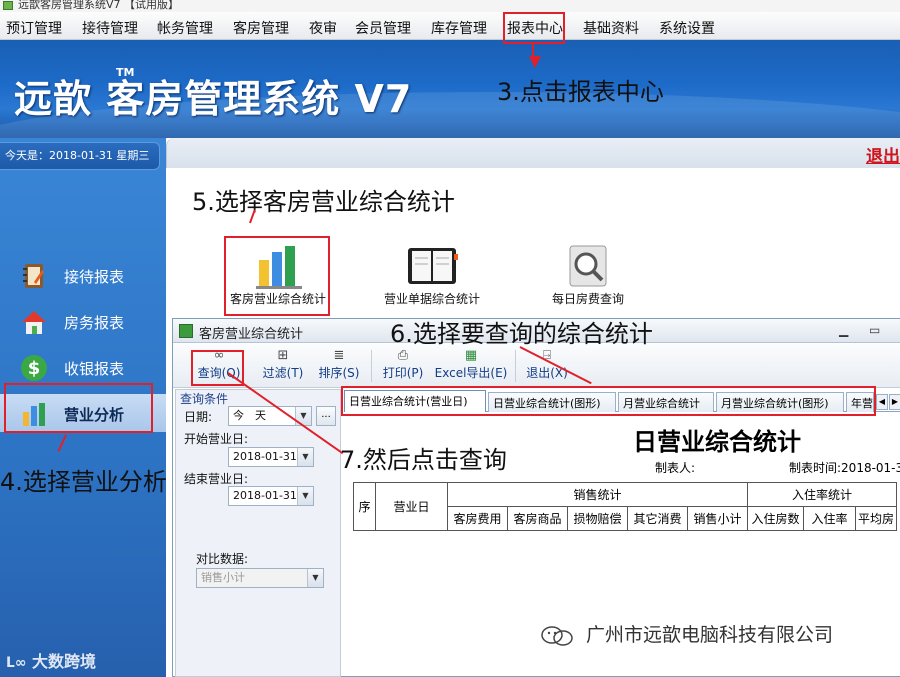 This screenshot has width=900, height=677. What do you see at coordinates (110, 28) in the screenshot?
I see `menu-reception: 接待管理` at bounding box center [110, 28].